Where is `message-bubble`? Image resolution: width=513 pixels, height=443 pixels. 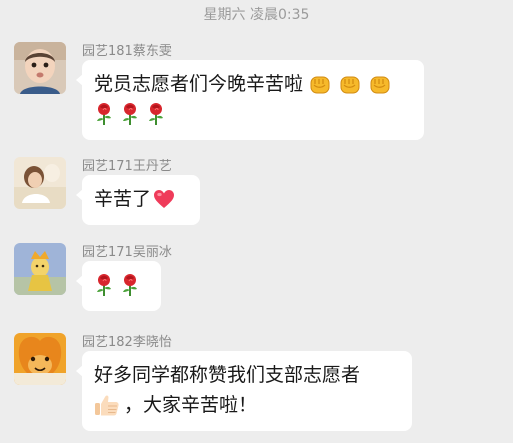 message-bubble is located at coordinates (118, 286).